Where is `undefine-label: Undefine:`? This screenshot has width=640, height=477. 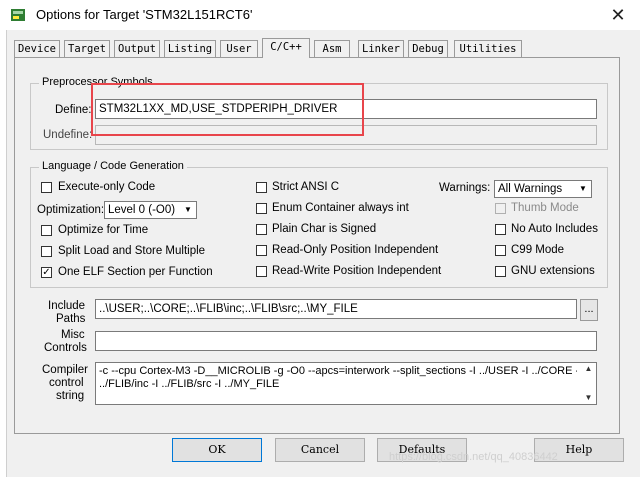 undefine-label: Undefine: is located at coordinates (68, 135).